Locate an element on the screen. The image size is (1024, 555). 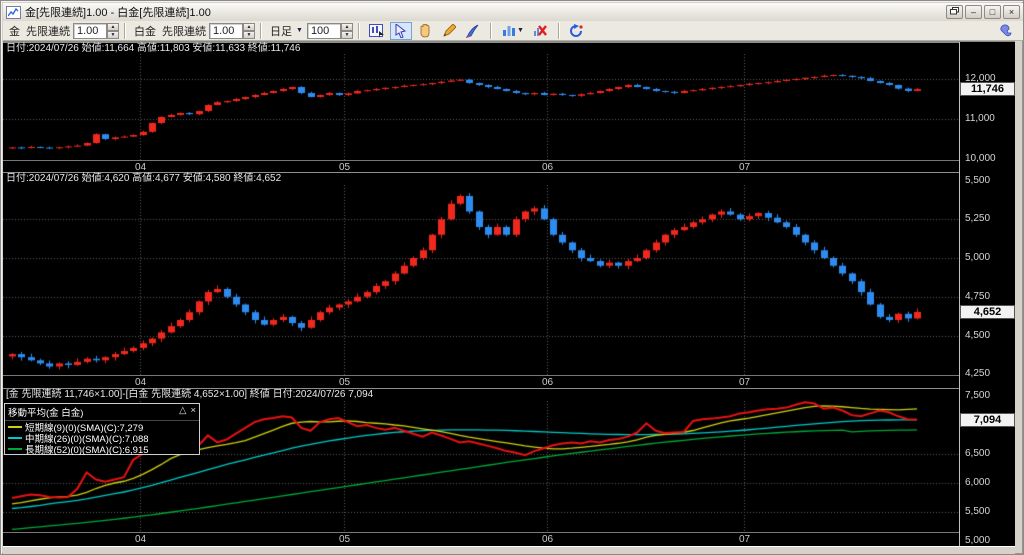
timeframe-dropdown: 日足 is located at coordinates (281, 31).